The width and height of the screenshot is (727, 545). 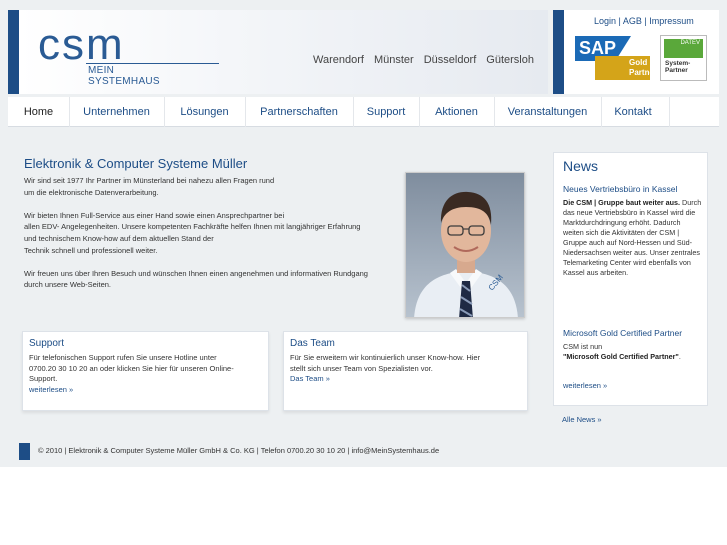 What do you see at coordinates (683, 48) in the screenshot?
I see `datev-logo-text: DATEV` at bounding box center [683, 48].